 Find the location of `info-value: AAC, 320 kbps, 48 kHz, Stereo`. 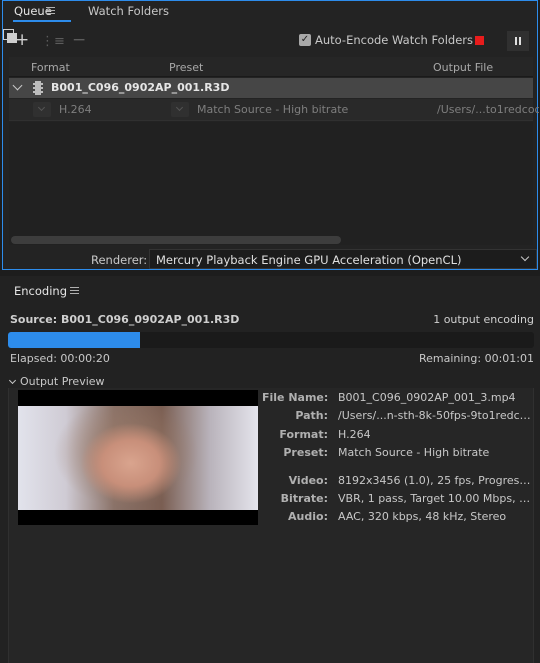

info-value: AAC, 320 kbps, 48 kHz, Stereo is located at coordinates (422, 516).